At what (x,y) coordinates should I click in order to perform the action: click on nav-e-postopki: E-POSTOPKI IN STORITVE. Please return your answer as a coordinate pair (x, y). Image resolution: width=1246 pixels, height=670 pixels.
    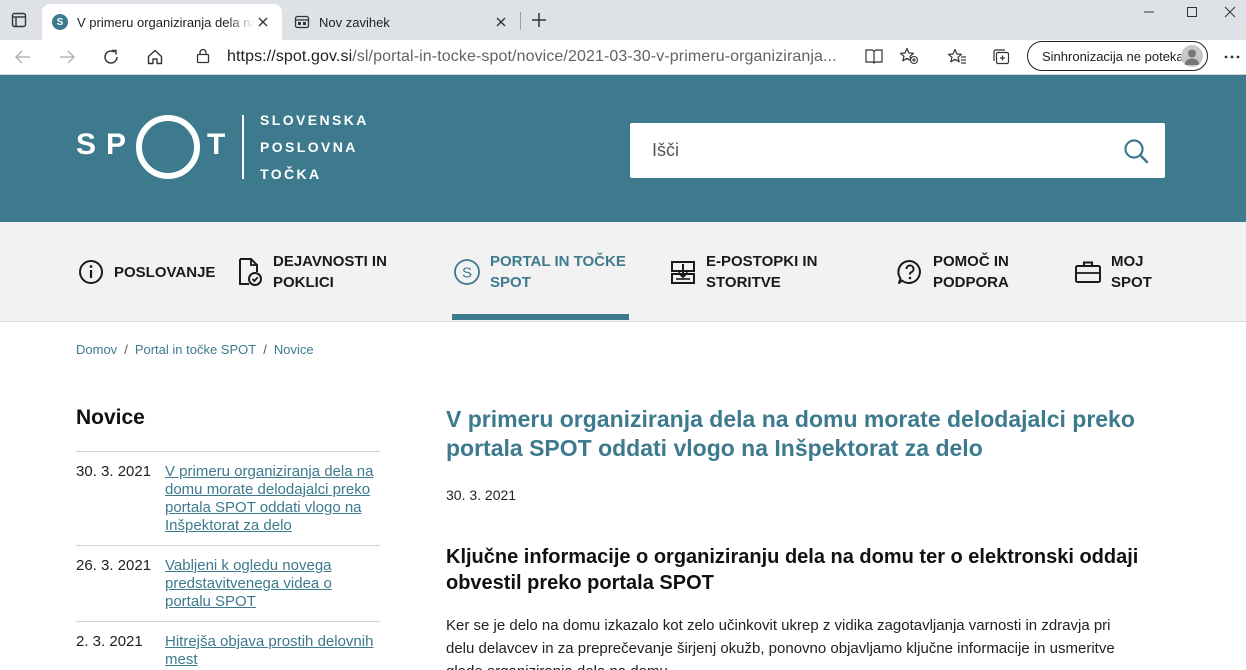
    Looking at the image, I should click on (742, 272).